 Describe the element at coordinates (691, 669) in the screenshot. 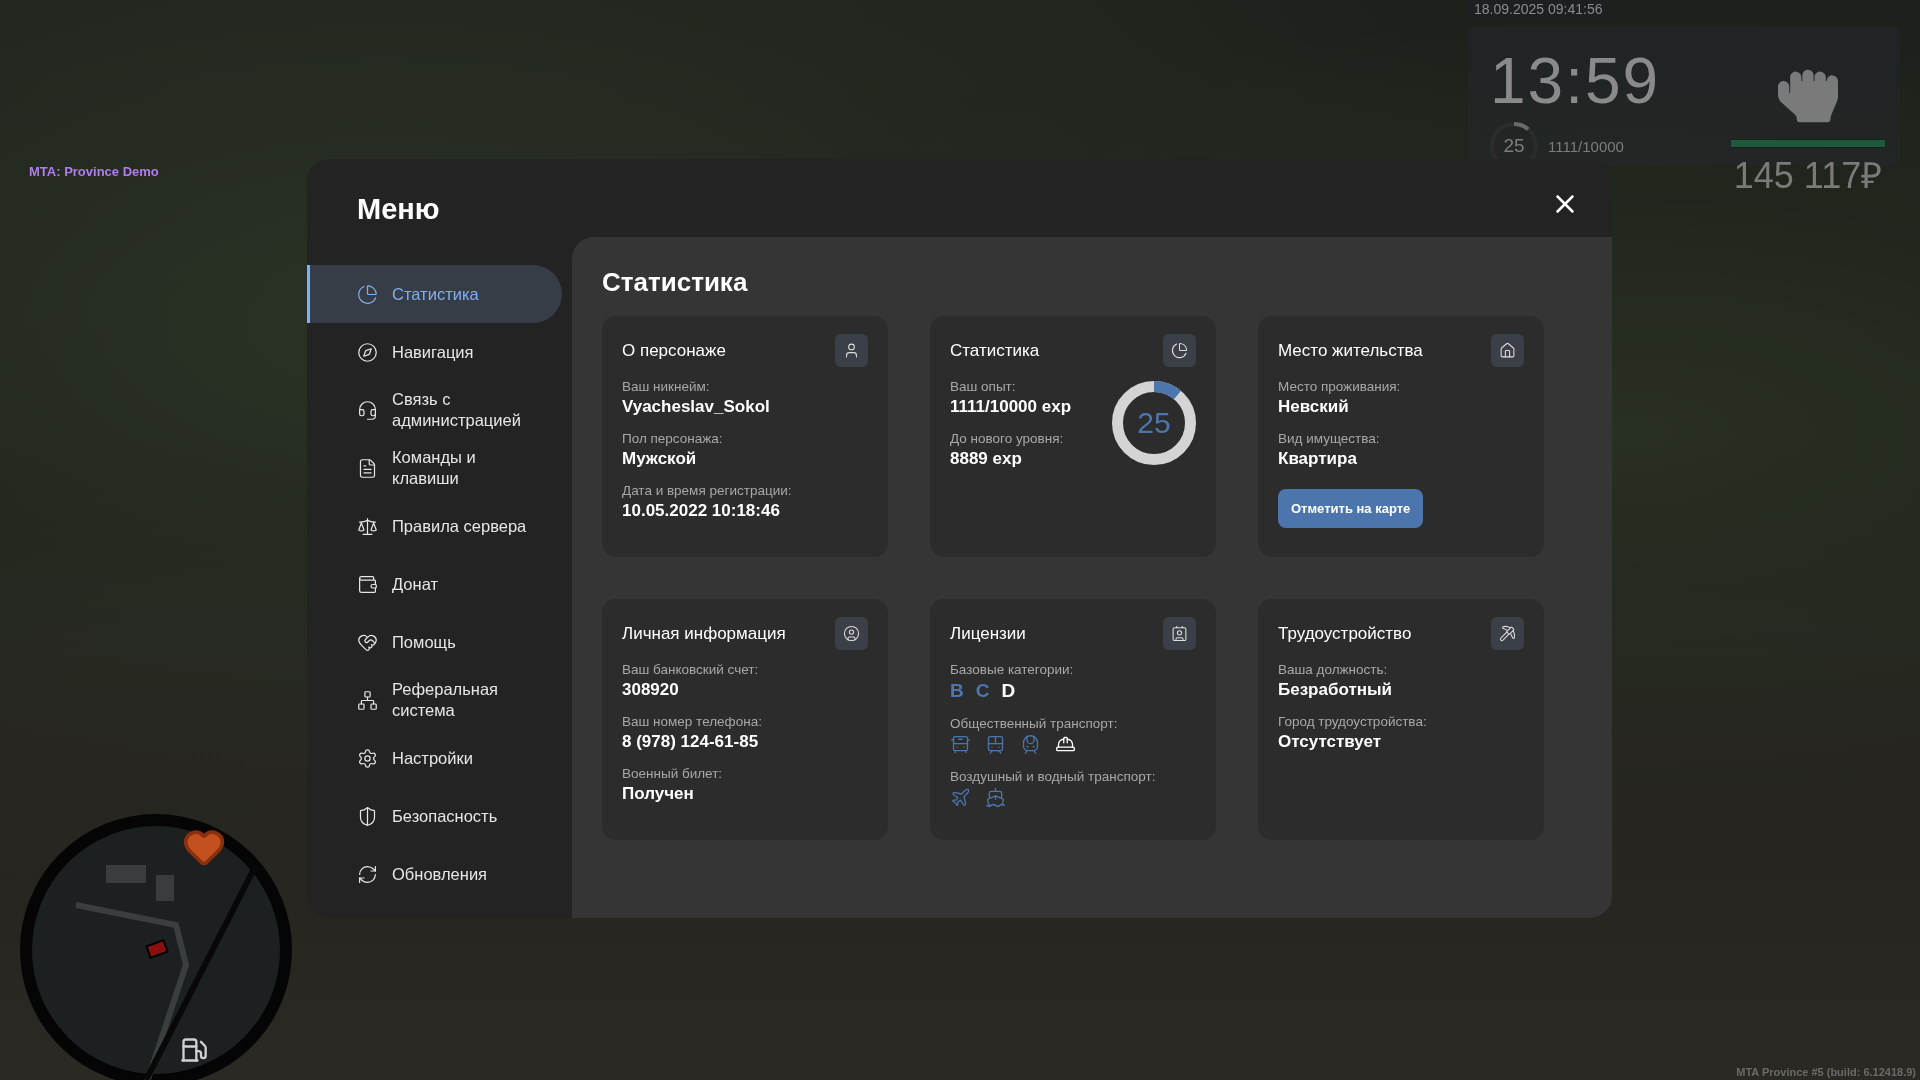

I see `field-label: Ваш банковский счет:` at that location.